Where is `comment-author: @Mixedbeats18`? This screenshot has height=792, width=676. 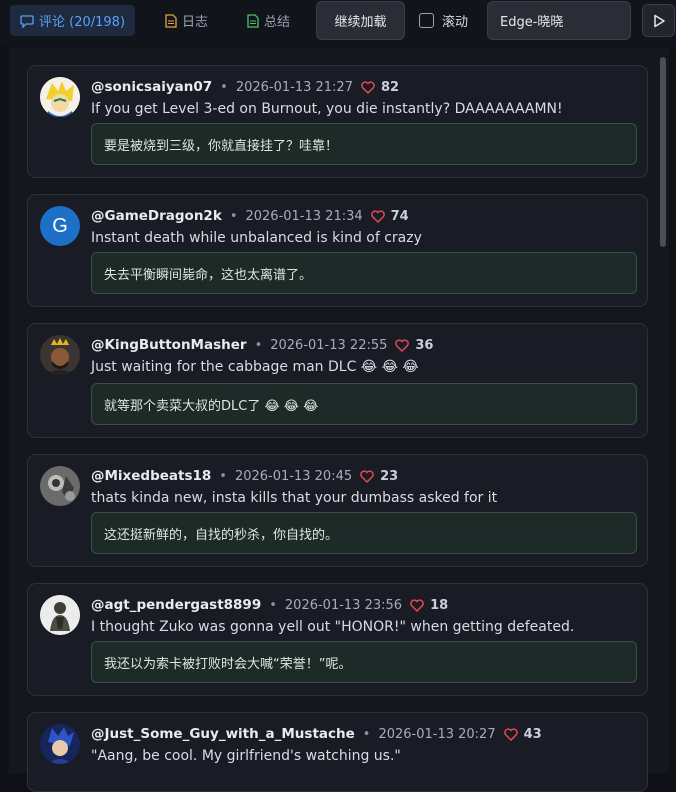 comment-author: @Mixedbeats18 is located at coordinates (151, 476).